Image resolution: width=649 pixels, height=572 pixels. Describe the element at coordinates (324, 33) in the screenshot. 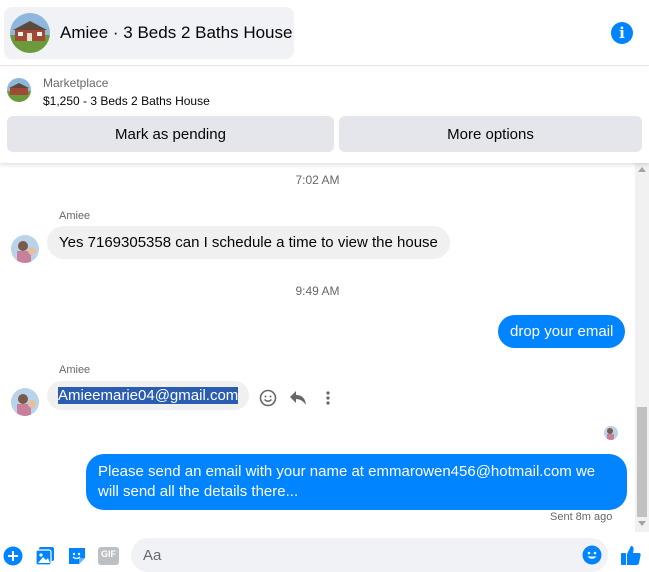

I see `conversation-header: Amiee · 3 Beds 2 Baths House i` at that location.